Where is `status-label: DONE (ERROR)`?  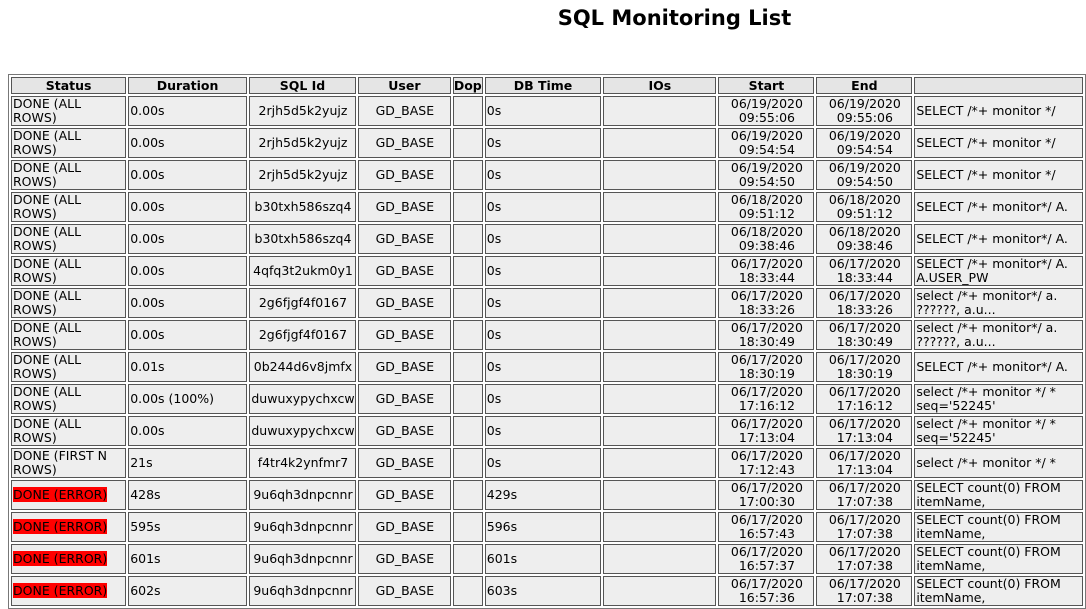 status-label: DONE (ERROR) is located at coordinates (60, 526).